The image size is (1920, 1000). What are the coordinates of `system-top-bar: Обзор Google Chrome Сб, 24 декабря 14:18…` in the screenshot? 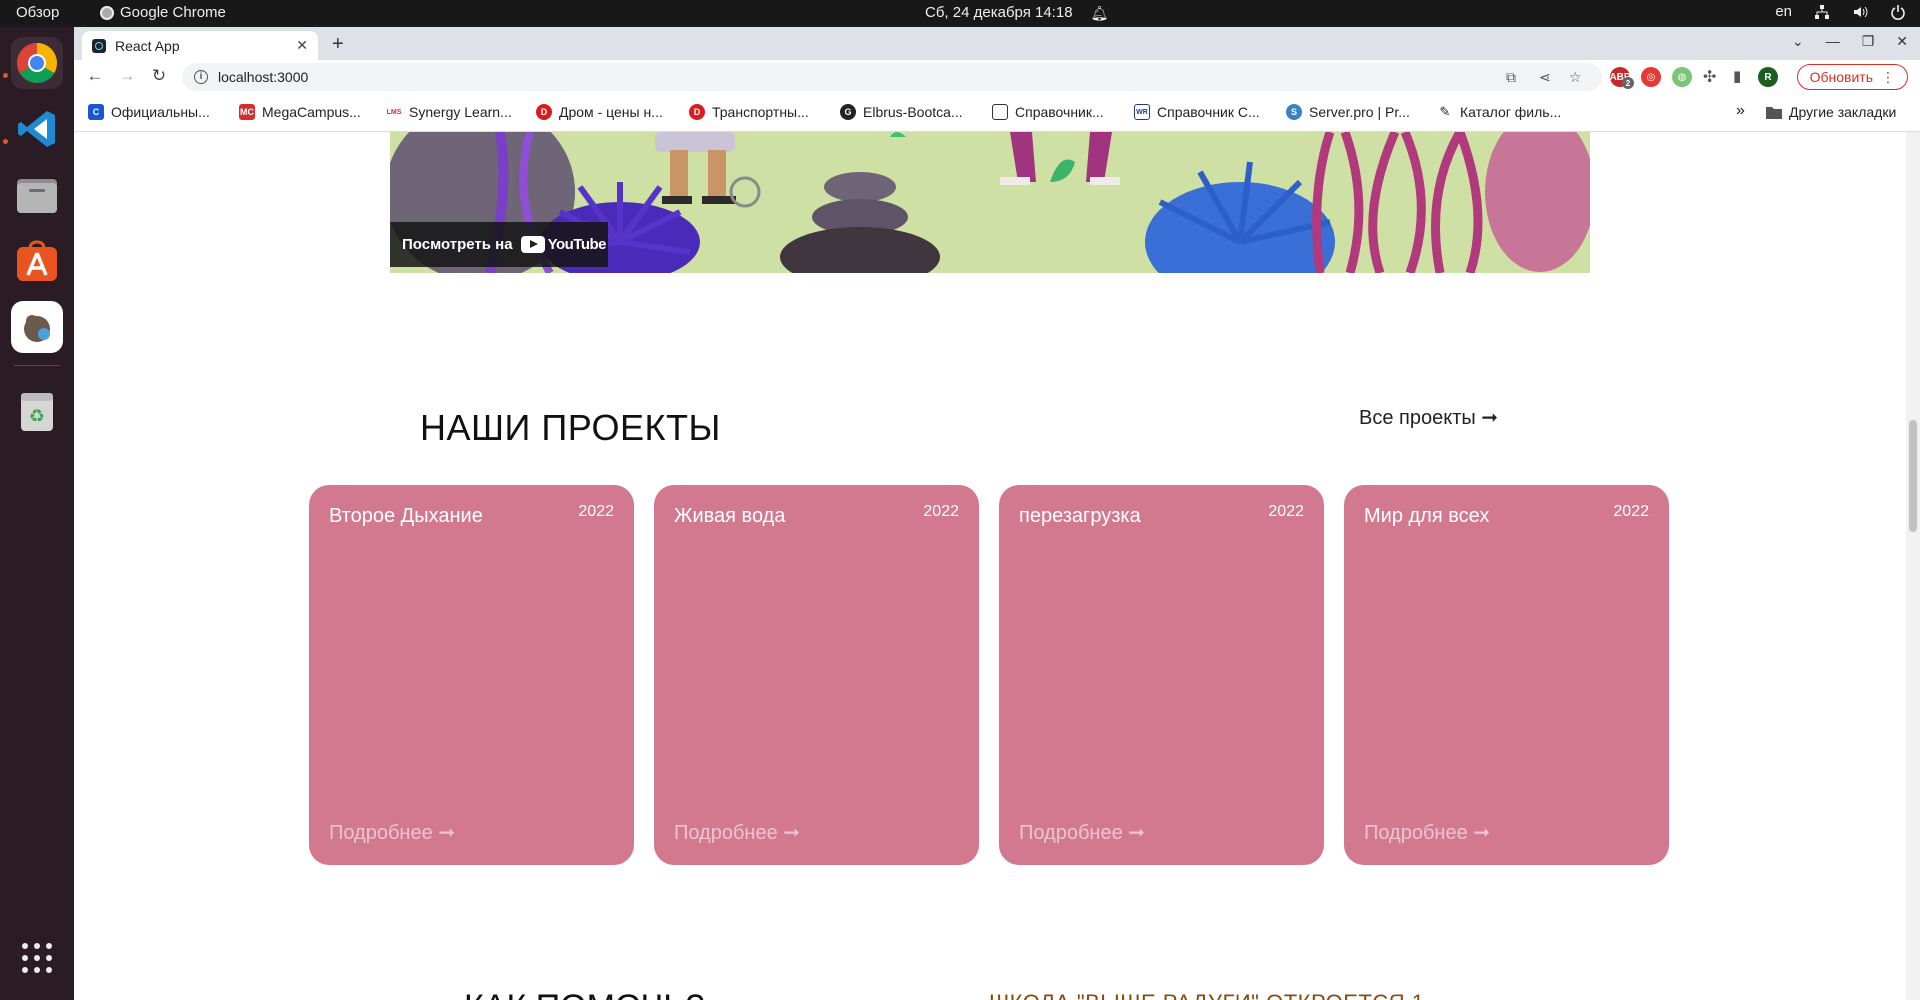 It's located at (960, 13).